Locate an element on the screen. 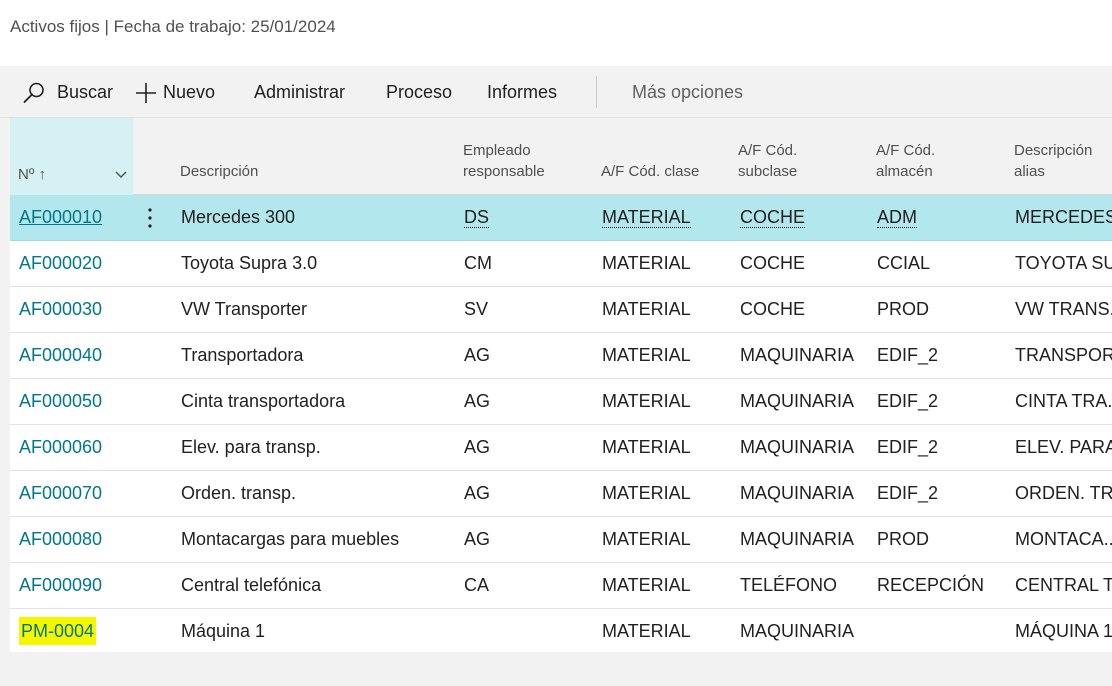 The image size is (1112, 686). manage-menu: Administrar is located at coordinates (299, 93).